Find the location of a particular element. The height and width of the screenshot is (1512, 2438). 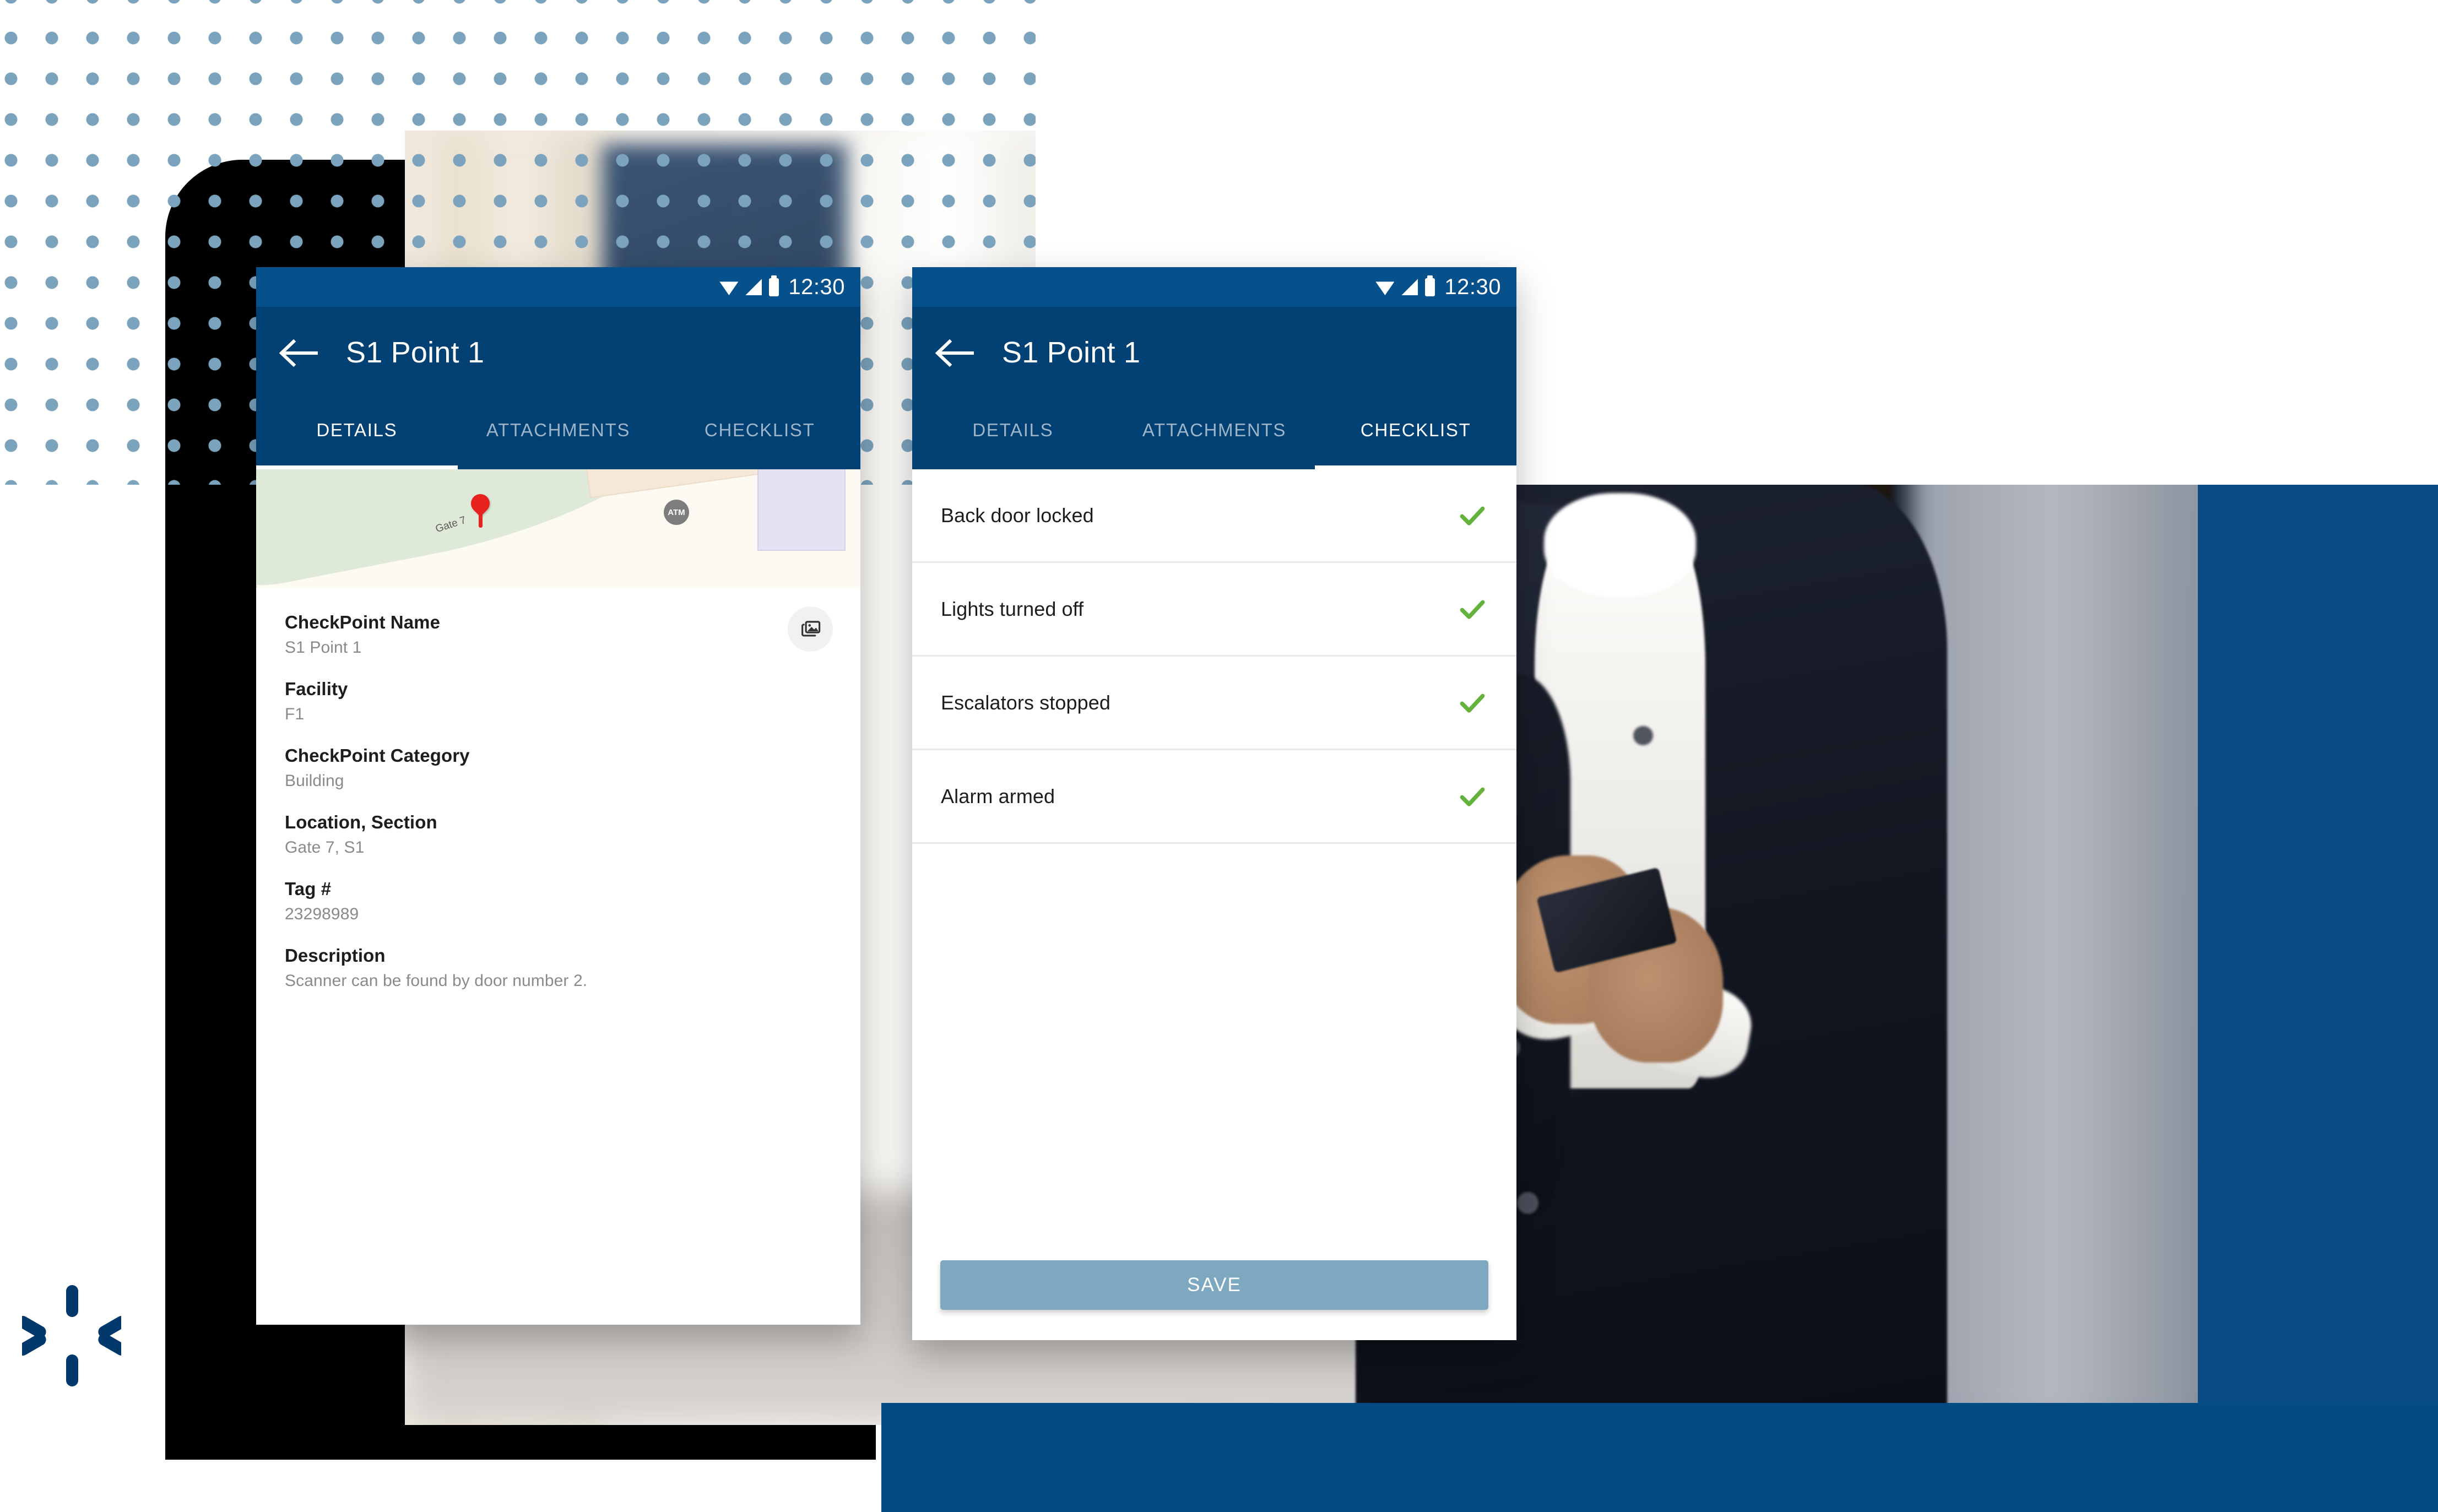

checklist-item-label: Lights turned off is located at coordinates (1012, 608).